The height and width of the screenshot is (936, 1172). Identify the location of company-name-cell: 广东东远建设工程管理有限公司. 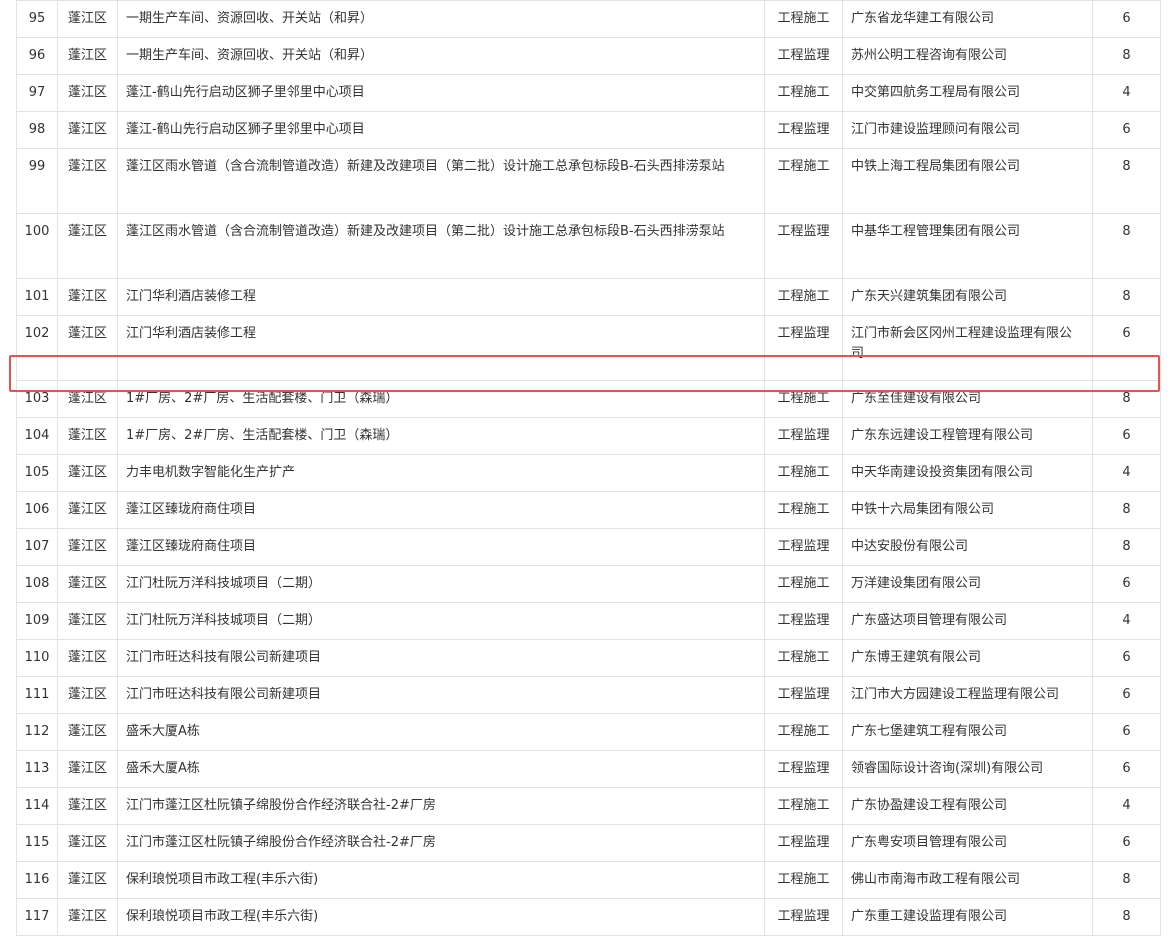
(967, 436).